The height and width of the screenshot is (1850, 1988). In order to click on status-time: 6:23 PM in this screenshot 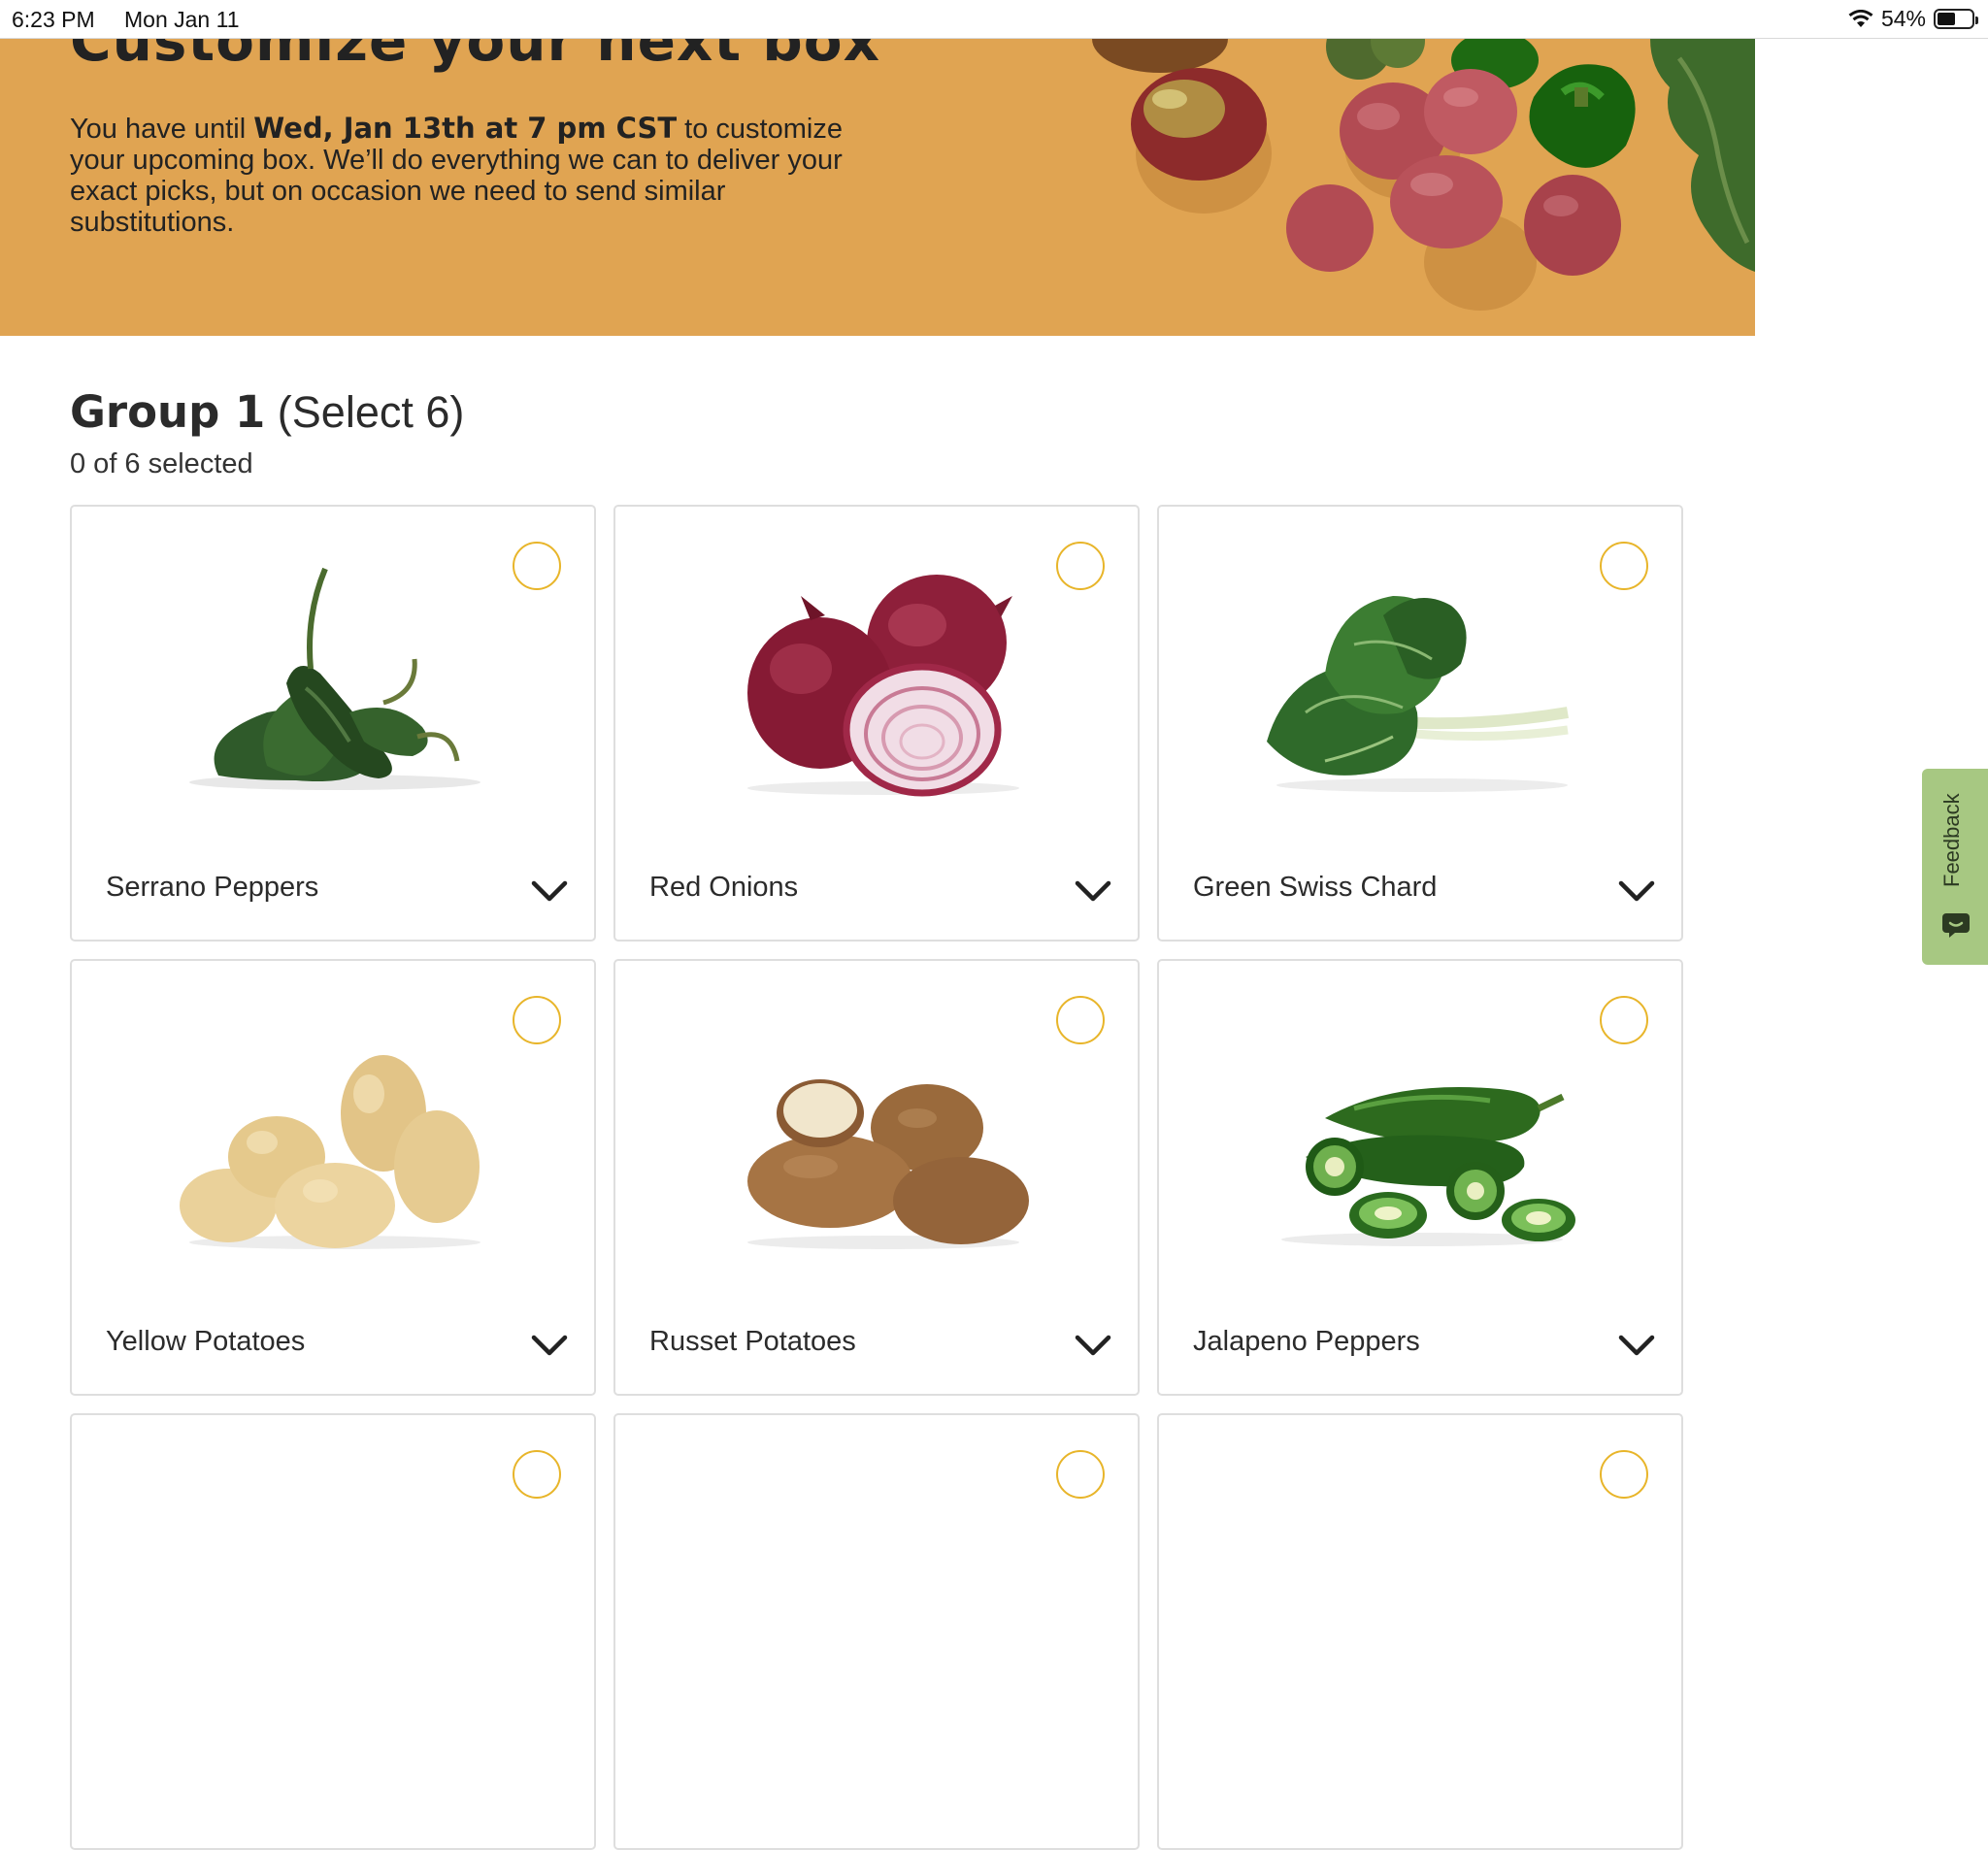, I will do `click(54, 19)`.